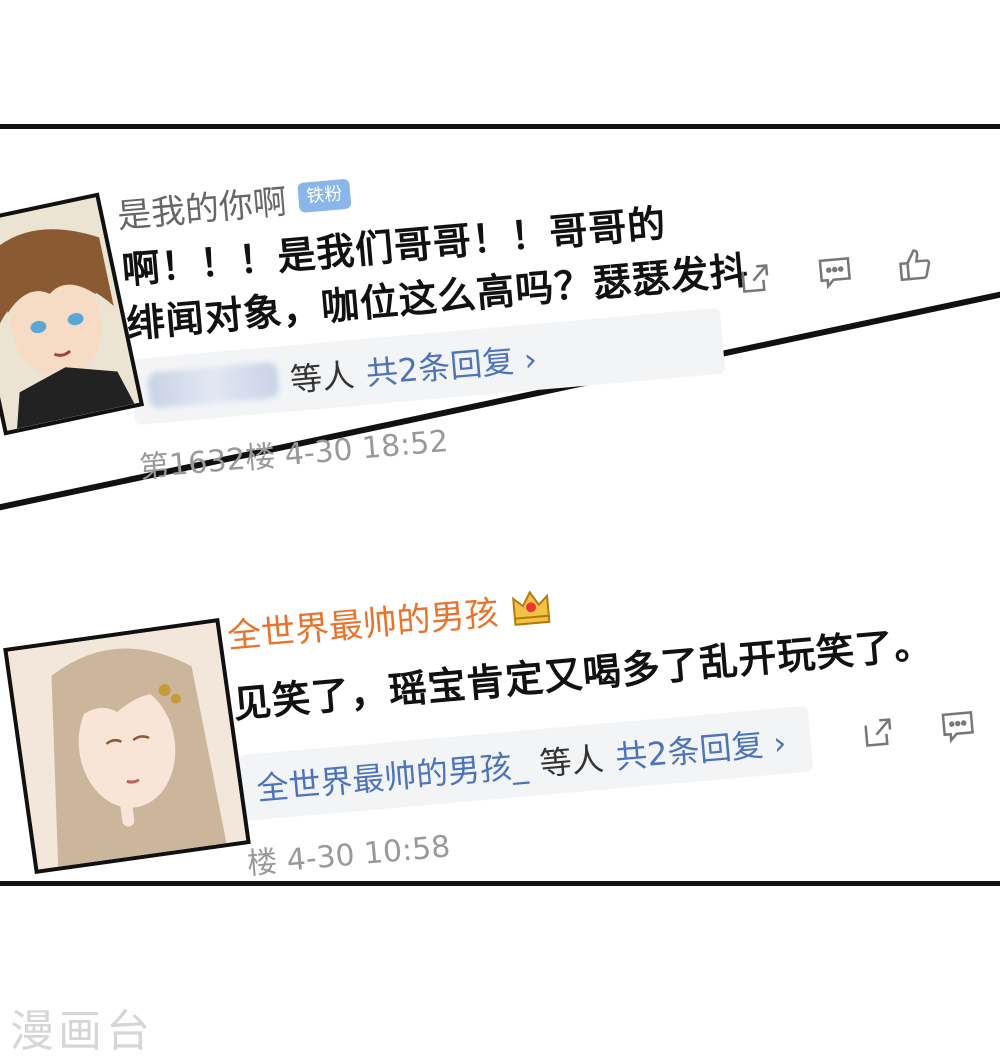 The height and width of the screenshot is (1059, 1000). I want to click on username-label: 是我的你啊, so click(202, 206).